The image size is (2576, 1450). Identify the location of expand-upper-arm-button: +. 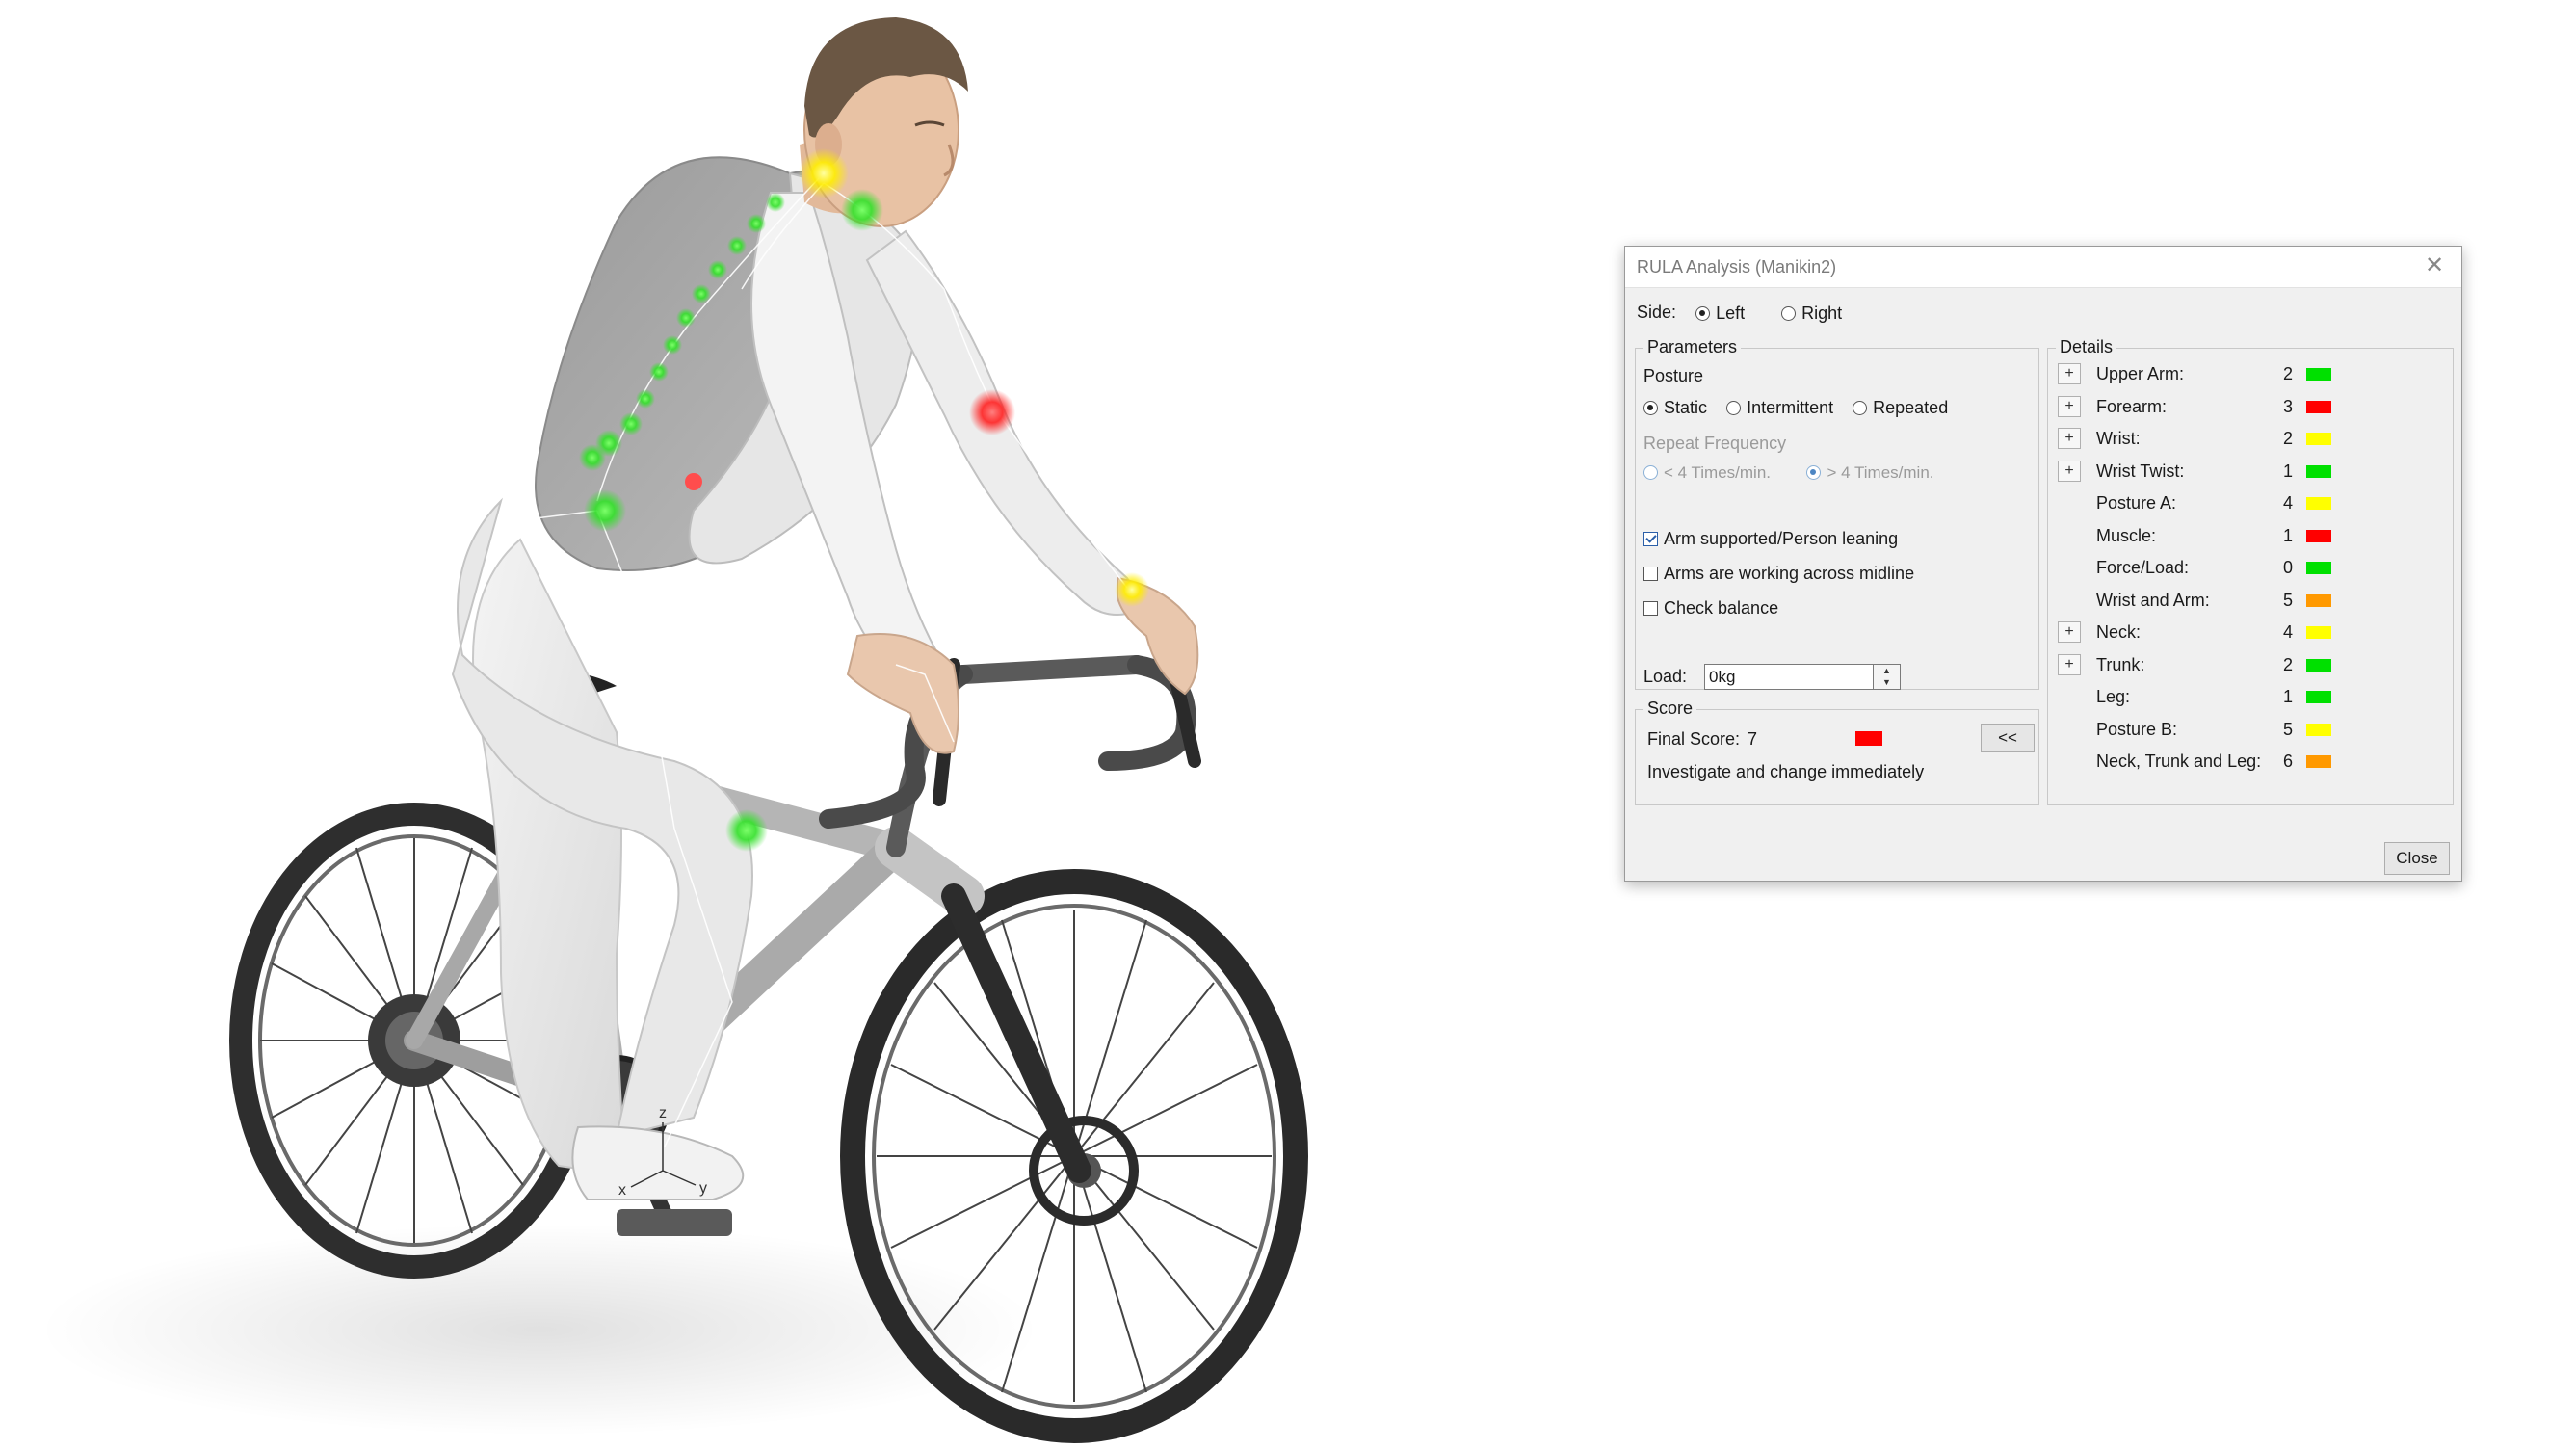
(2069, 373).